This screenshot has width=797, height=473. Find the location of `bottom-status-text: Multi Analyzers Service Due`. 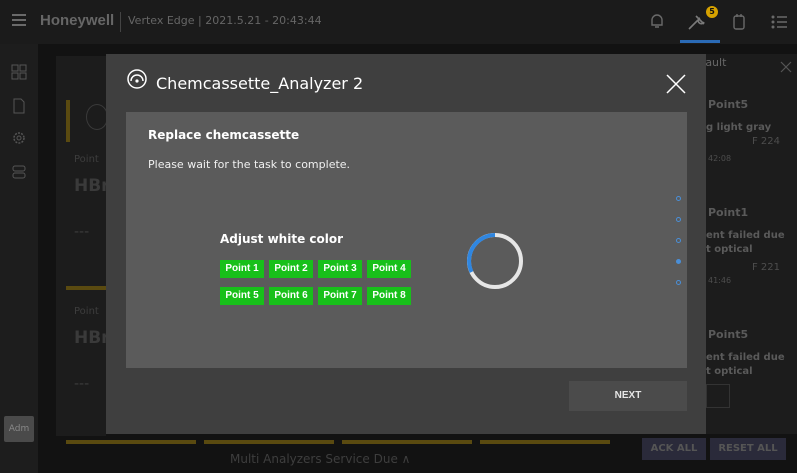

bottom-status-text: Multi Analyzers Service Due is located at coordinates (314, 459).